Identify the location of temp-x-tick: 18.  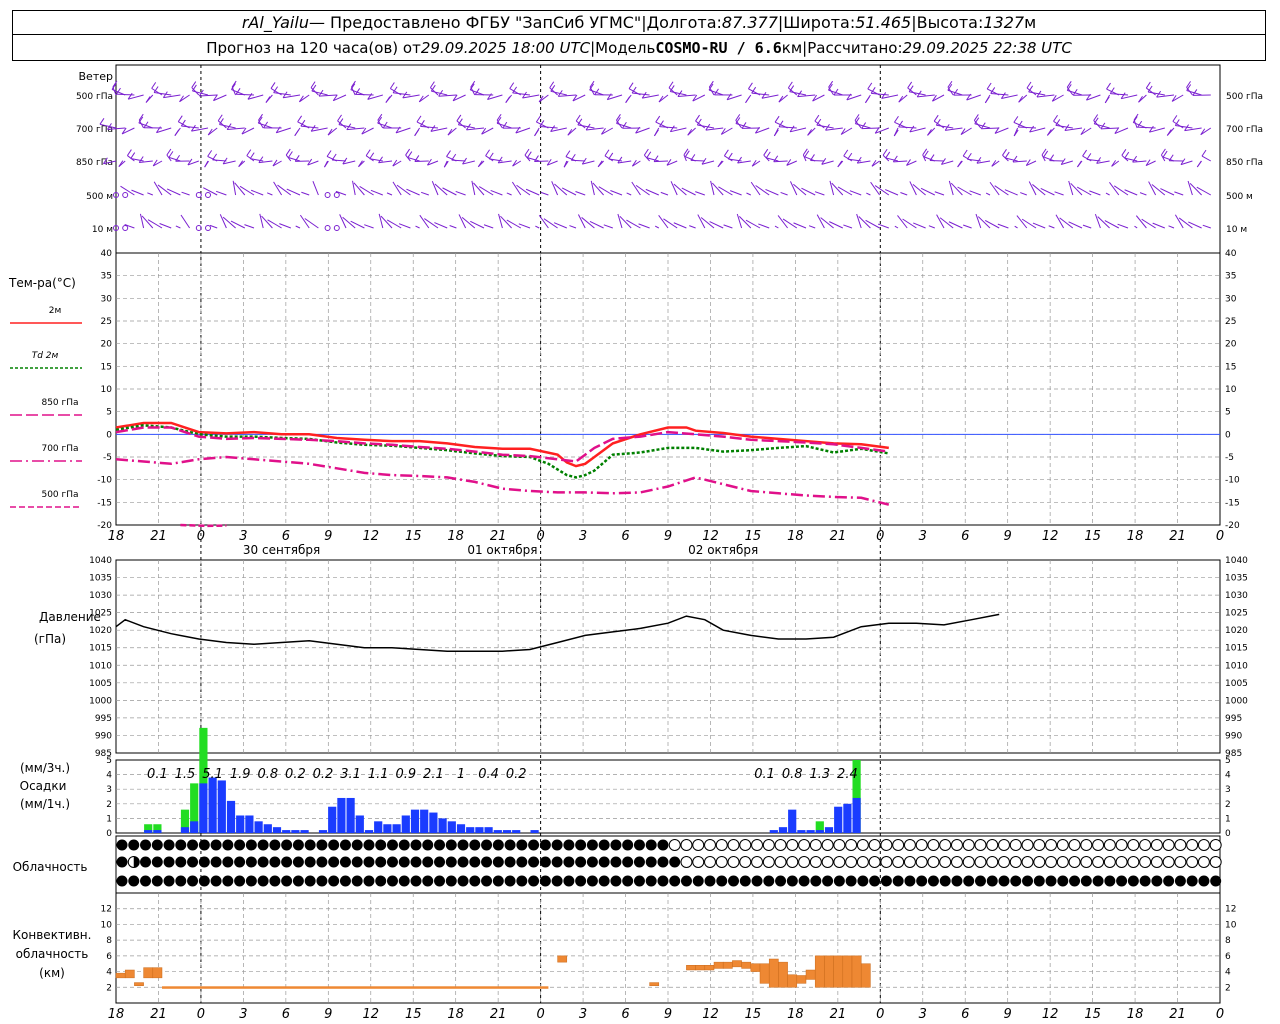
(116, 536).